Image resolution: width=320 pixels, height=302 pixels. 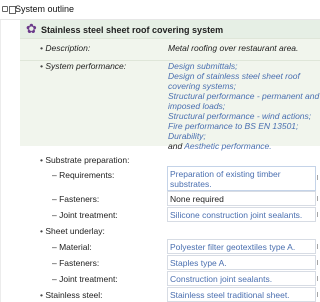 I want to click on substrate-preparation-label: • Substrate preparation:, so click(x=85, y=160).